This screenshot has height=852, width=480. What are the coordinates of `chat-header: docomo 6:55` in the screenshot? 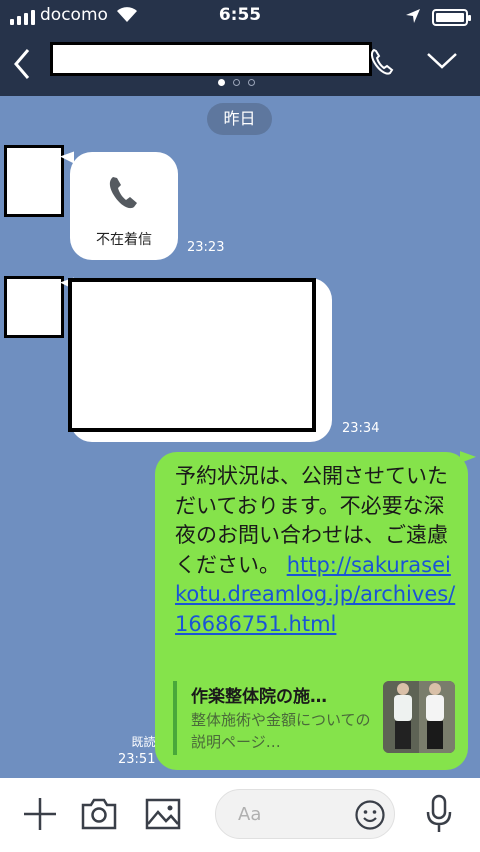 It's located at (240, 48).